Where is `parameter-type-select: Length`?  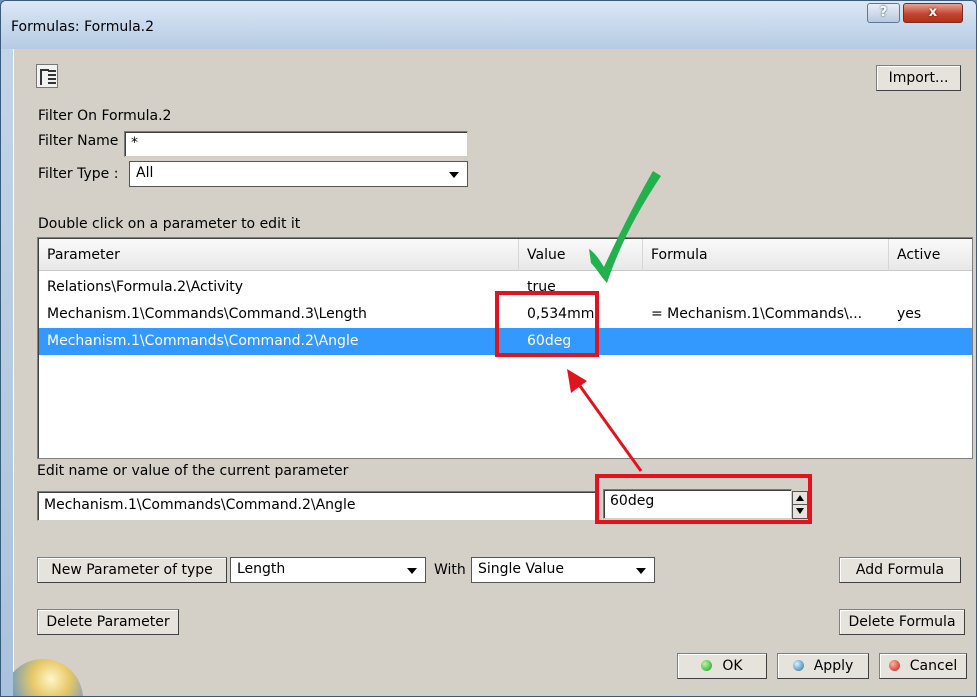 parameter-type-select: Length is located at coordinates (328, 570).